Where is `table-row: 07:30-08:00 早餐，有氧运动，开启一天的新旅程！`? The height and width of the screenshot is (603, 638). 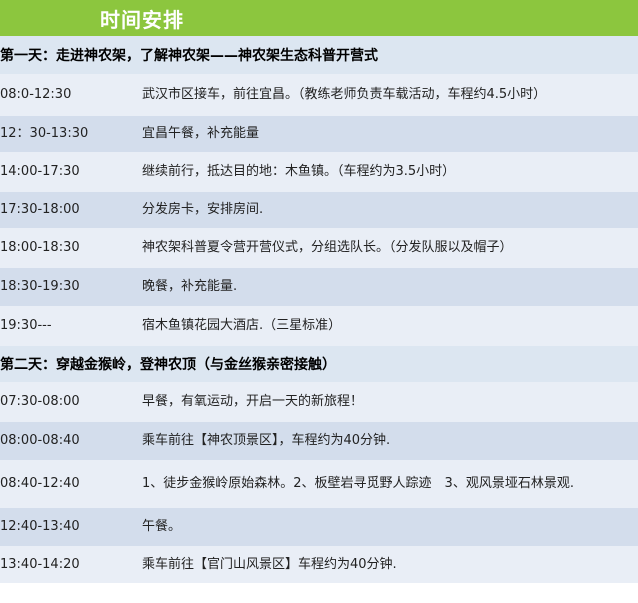 table-row: 07:30-08:00 早餐，有氧运动，开启一天的新旅程！ is located at coordinates (319, 402).